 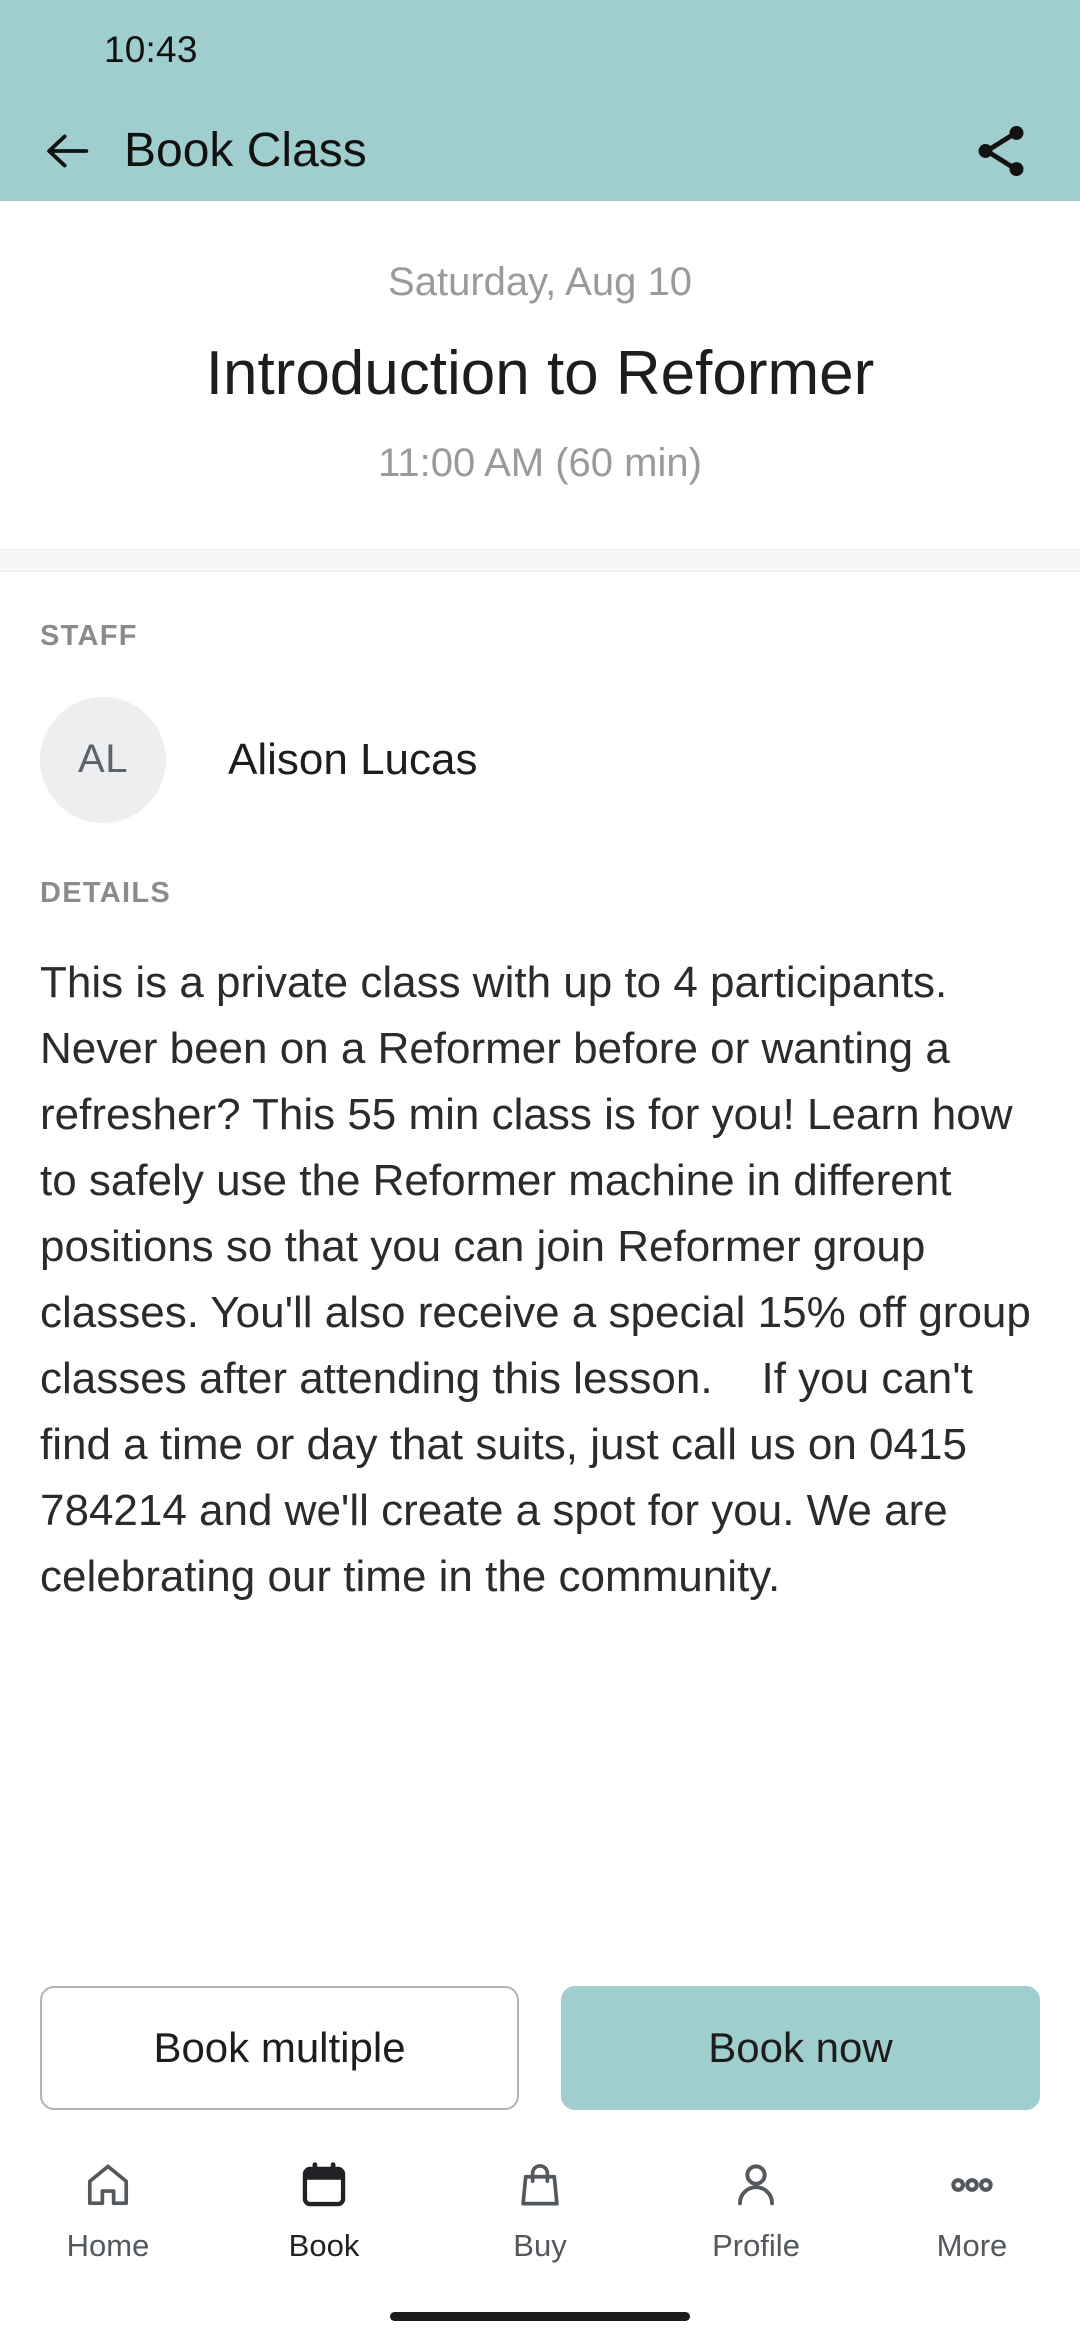 What do you see at coordinates (540, 560) in the screenshot?
I see `section-divider` at bounding box center [540, 560].